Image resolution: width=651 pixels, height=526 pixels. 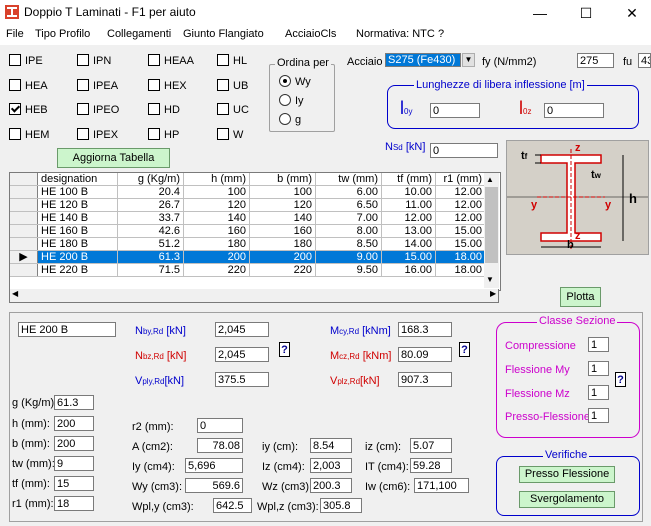 I want to click on r1-label: r1 (mm):, so click(x=33, y=504).